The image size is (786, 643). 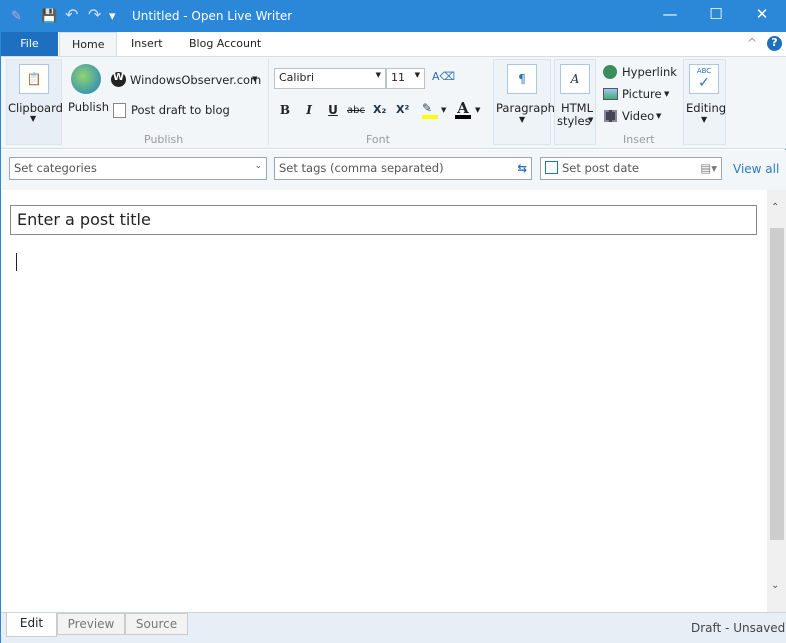 I want to click on blog-selector: WindowsObserver.com, so click(x=195, y=80).